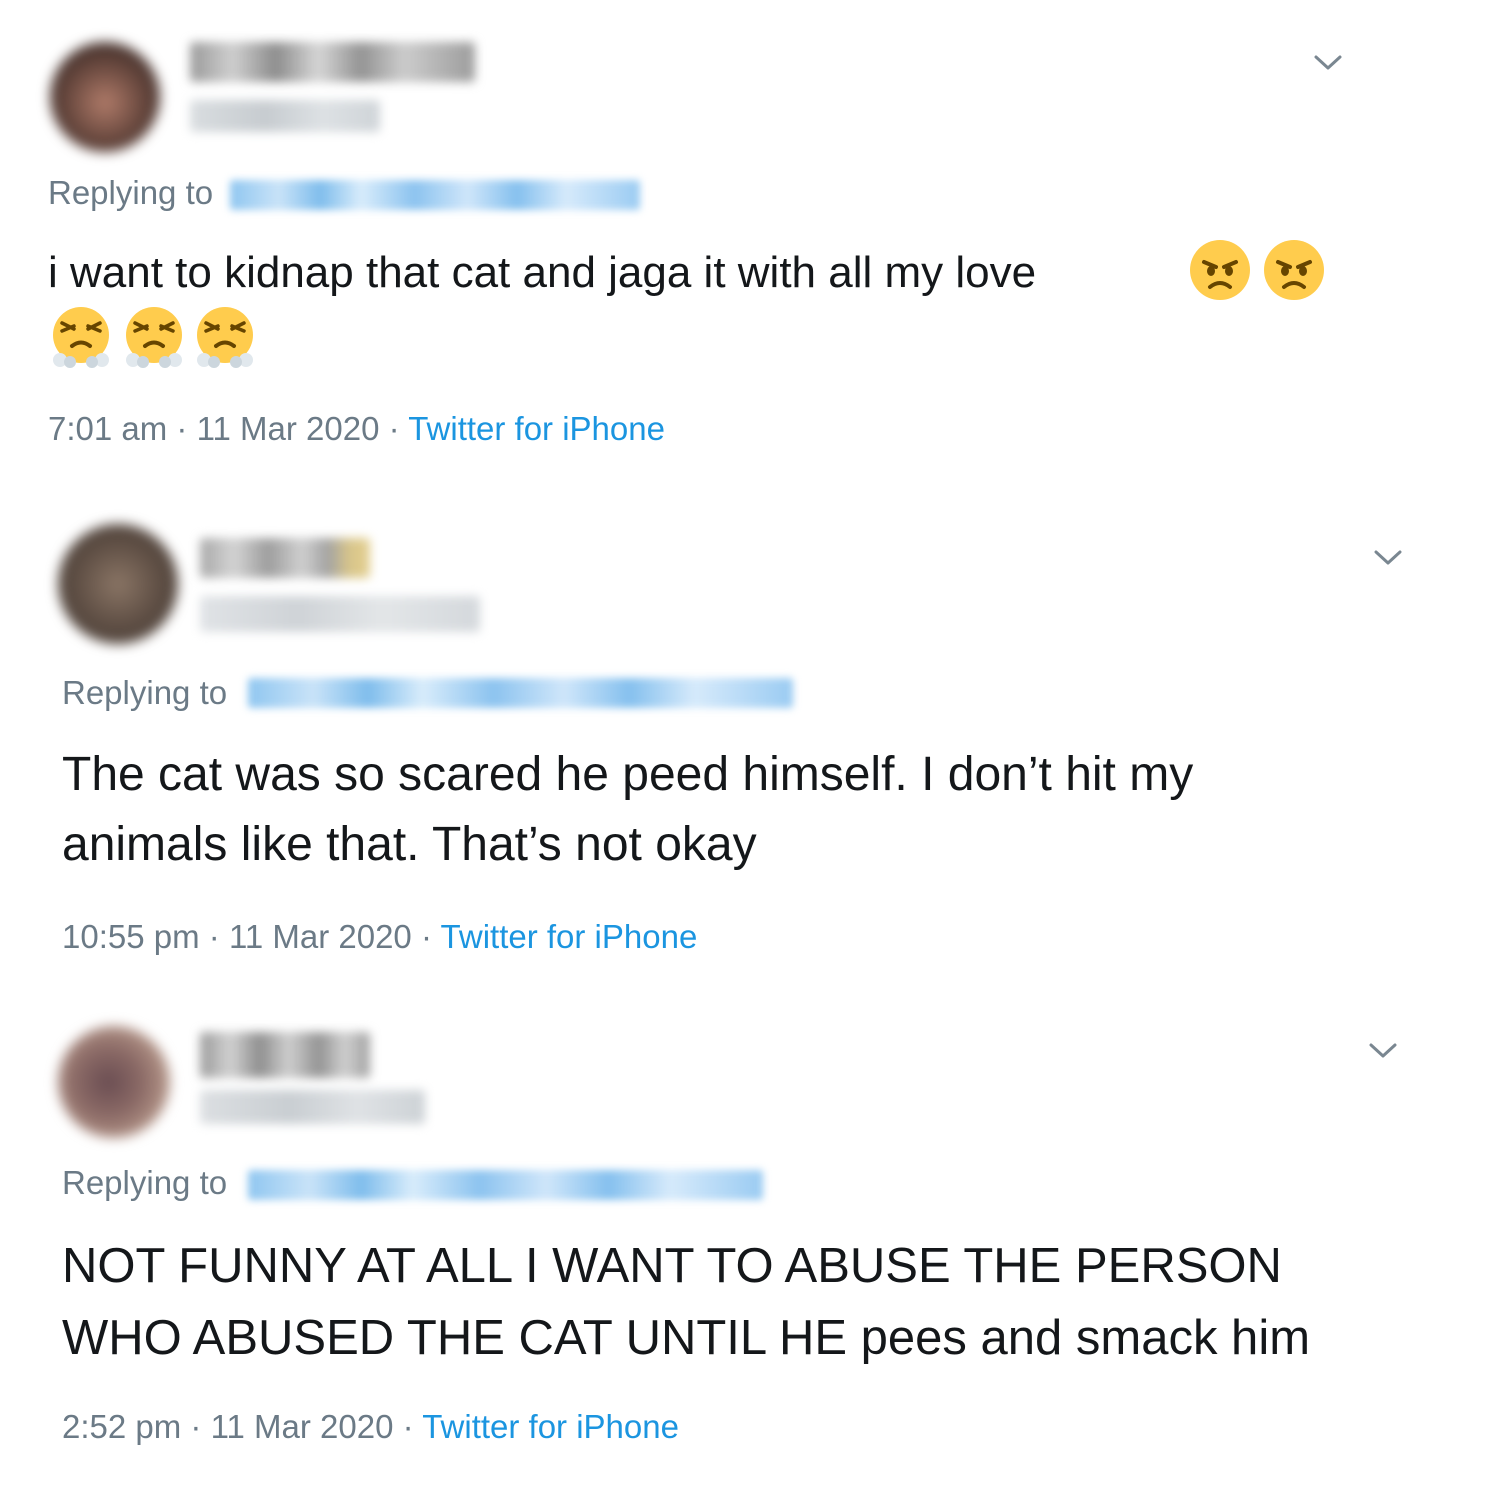  What do you see at coordinates (131, 936) in the screenshot?
I see `tweet-time: 10:55 pm` at bounding box center [131, 936].